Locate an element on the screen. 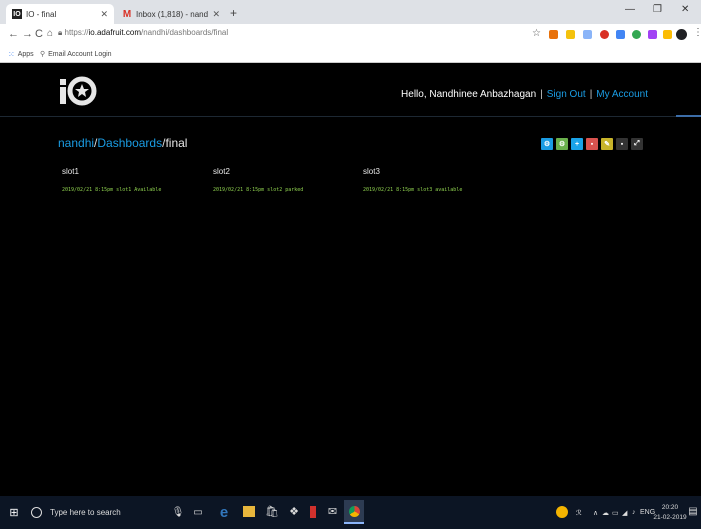 This screenshot has height=529, width=701. store-icon: 🛍︎ is located at coordinates (272, 511).